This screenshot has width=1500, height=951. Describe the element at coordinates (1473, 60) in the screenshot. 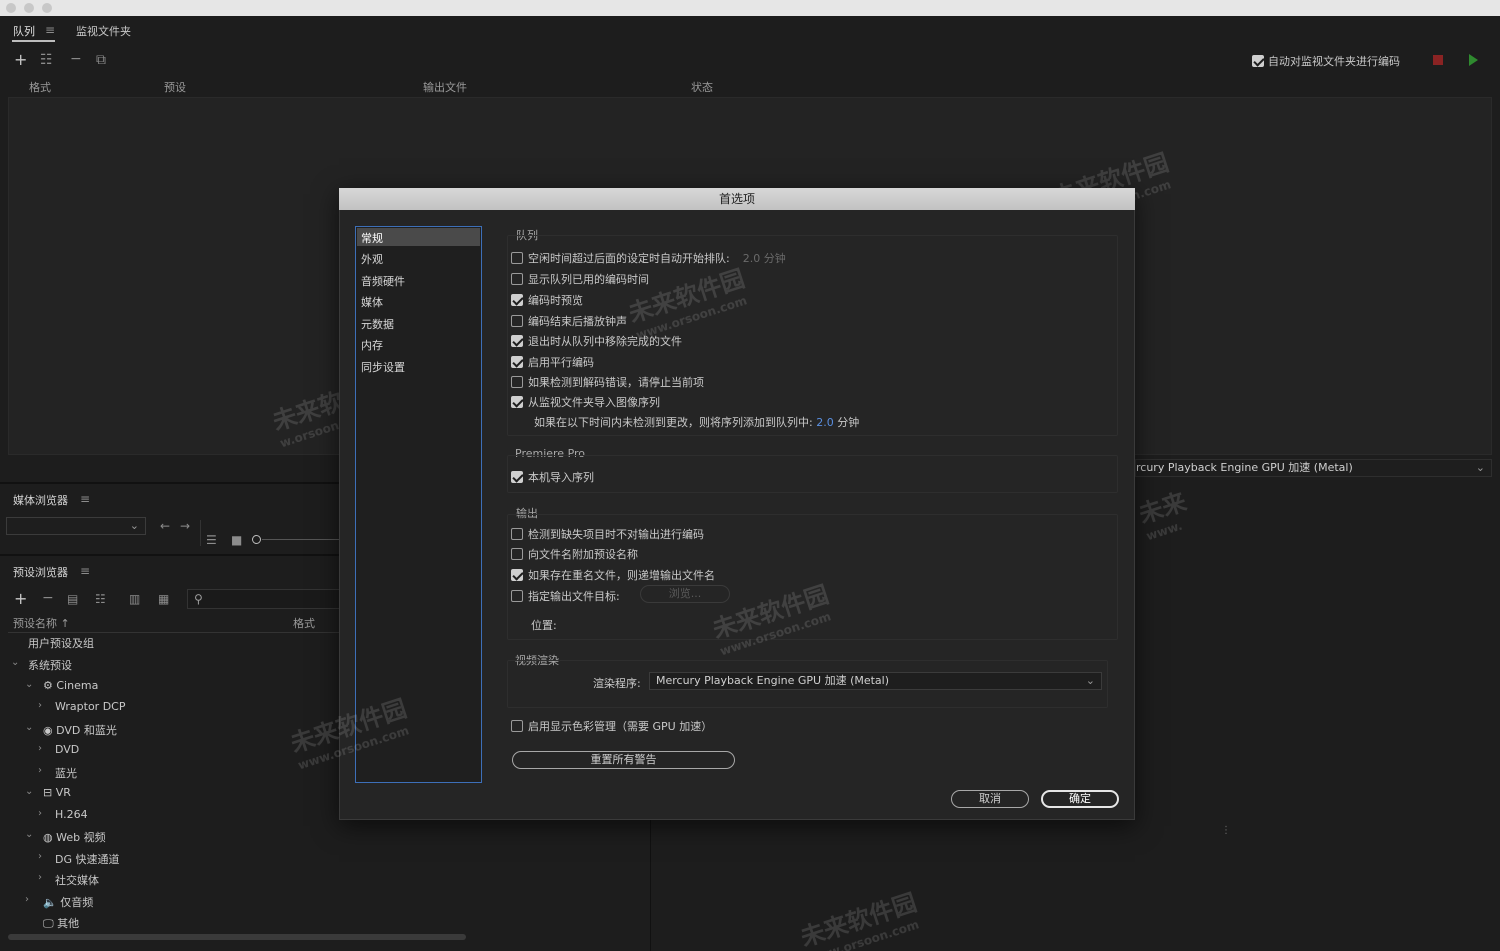

I see `start-queue-icon` at that location.